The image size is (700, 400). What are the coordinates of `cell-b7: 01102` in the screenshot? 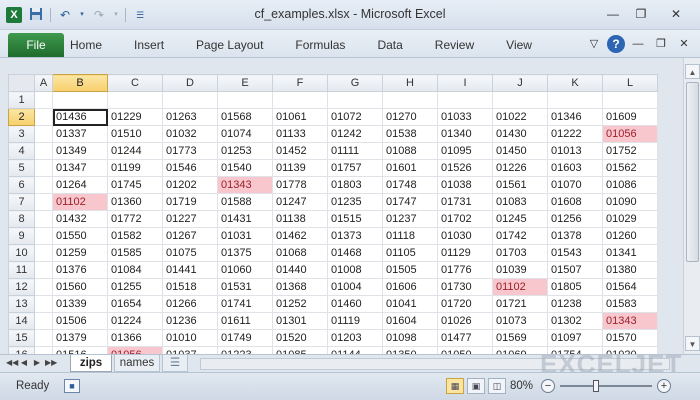 It's located at (80, 202).